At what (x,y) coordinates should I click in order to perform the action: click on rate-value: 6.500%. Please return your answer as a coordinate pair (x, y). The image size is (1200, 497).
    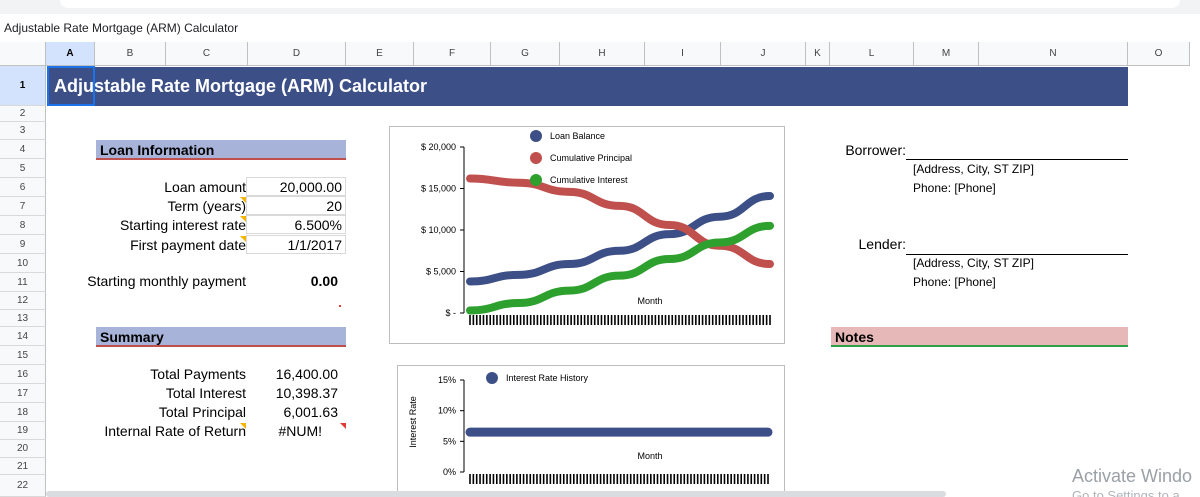
    Looking at the image, I should click on (294, 225).